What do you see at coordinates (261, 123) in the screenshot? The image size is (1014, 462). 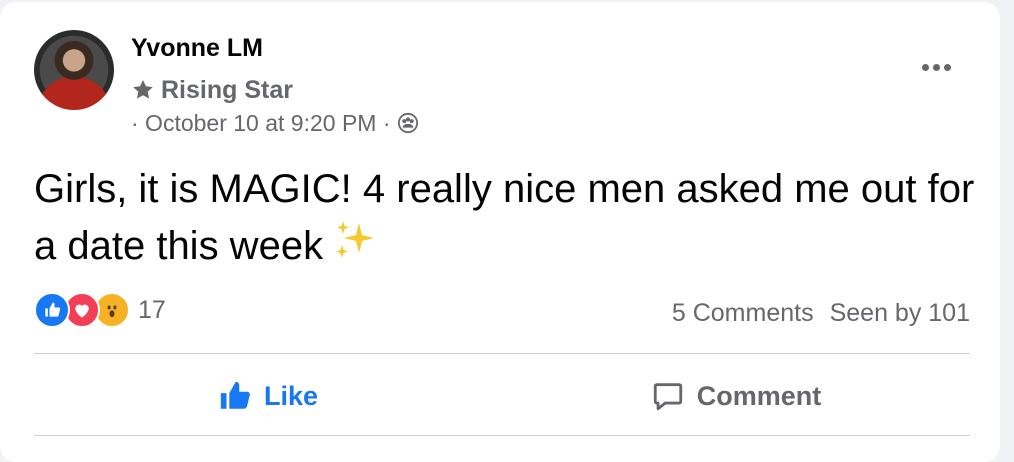 I see `post-timestamp: · October 10 at 9:20 PM ·` at bounding box center [261, 123].